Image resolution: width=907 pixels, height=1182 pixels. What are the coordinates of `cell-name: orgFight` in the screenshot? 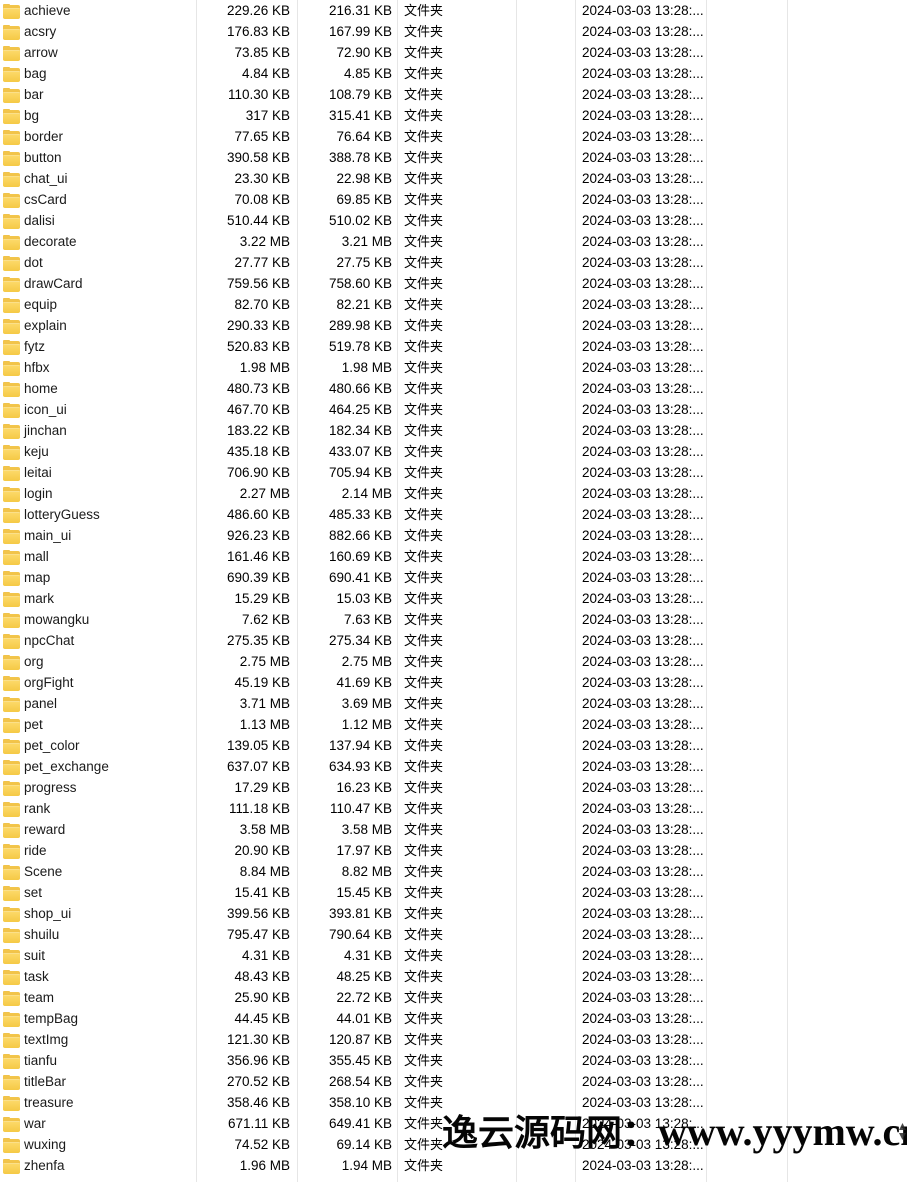 It's located at (95, 682).